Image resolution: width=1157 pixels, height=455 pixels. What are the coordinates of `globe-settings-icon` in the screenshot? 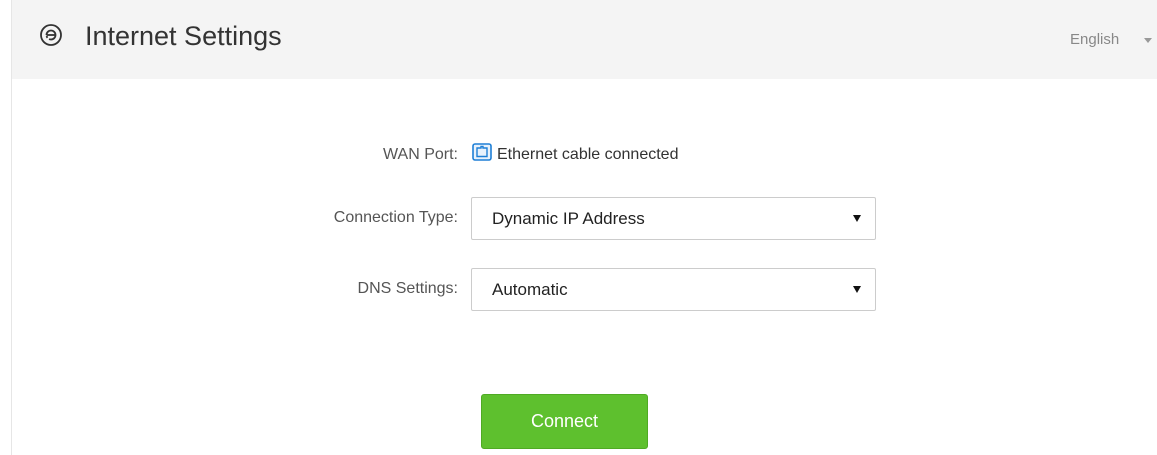 It's located at (51, 35).